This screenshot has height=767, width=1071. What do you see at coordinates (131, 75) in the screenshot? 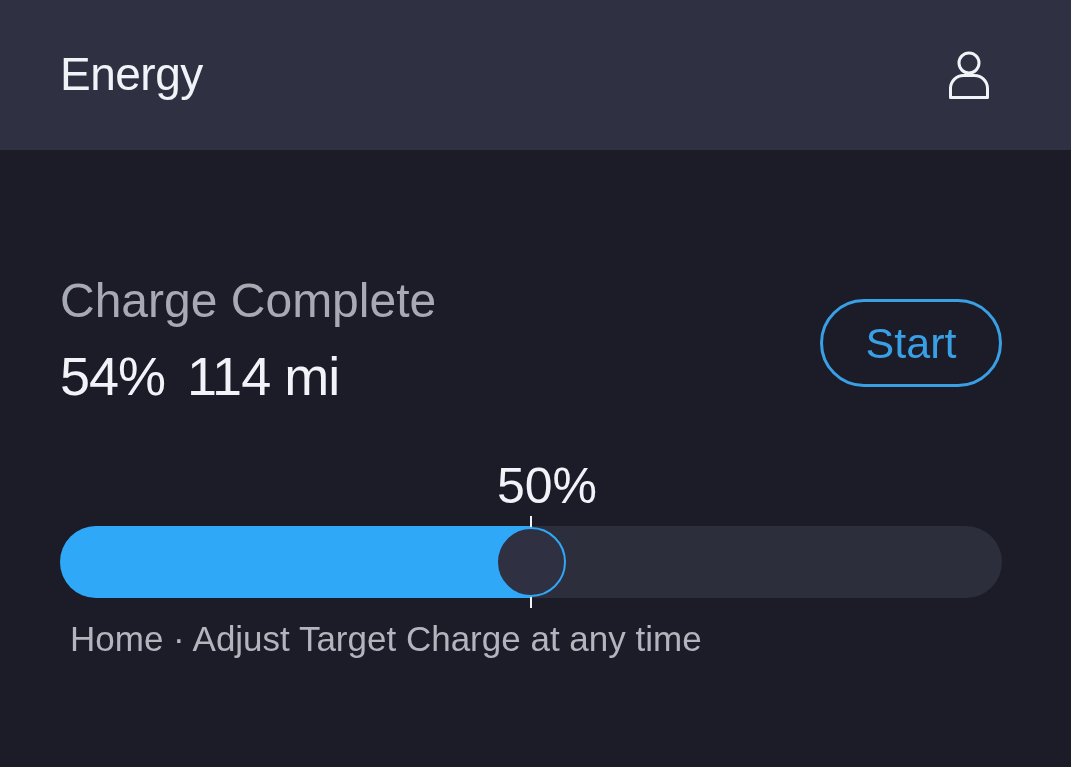
I see `page-title: Energy` at bounding box center [131, 75].